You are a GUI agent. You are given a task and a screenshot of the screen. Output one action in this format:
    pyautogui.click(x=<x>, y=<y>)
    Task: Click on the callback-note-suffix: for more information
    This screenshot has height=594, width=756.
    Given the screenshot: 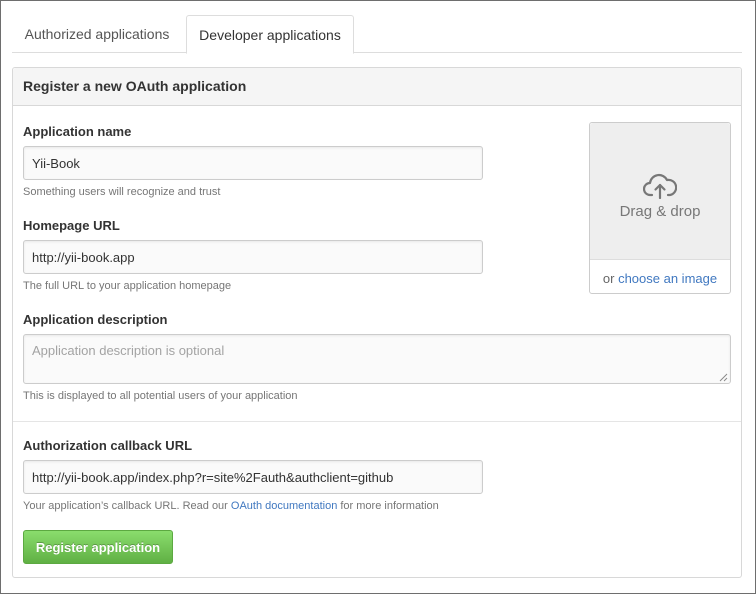 What is the action you would take?
    pyautogui.click(x=388, y=506)
    